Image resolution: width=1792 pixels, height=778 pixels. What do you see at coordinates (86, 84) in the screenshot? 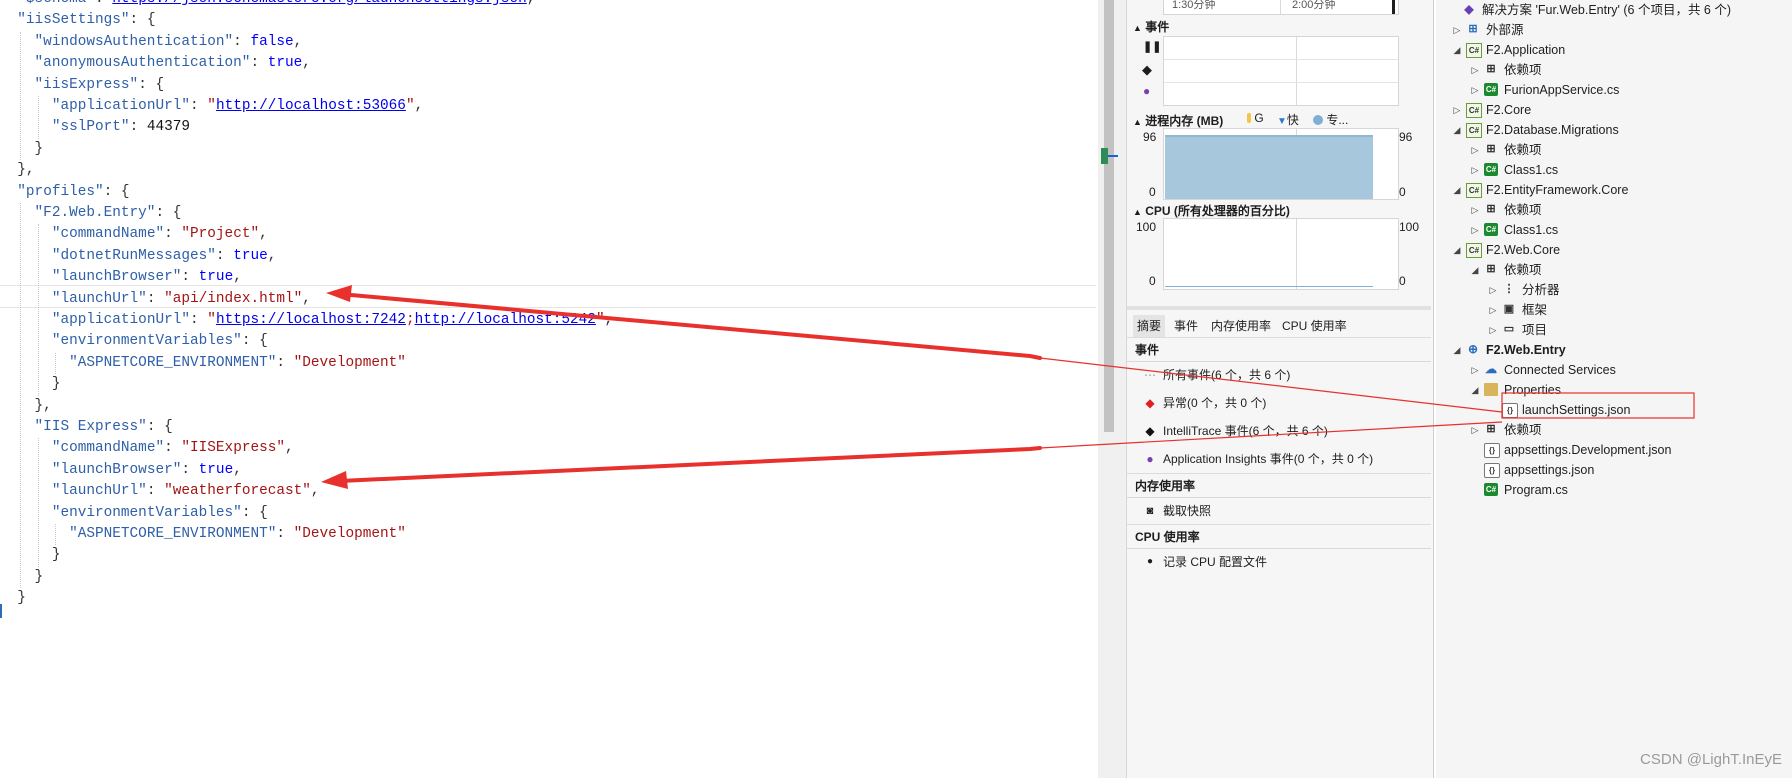
I see `code-token: "iisExpress"` at bounding box center [86, 84].